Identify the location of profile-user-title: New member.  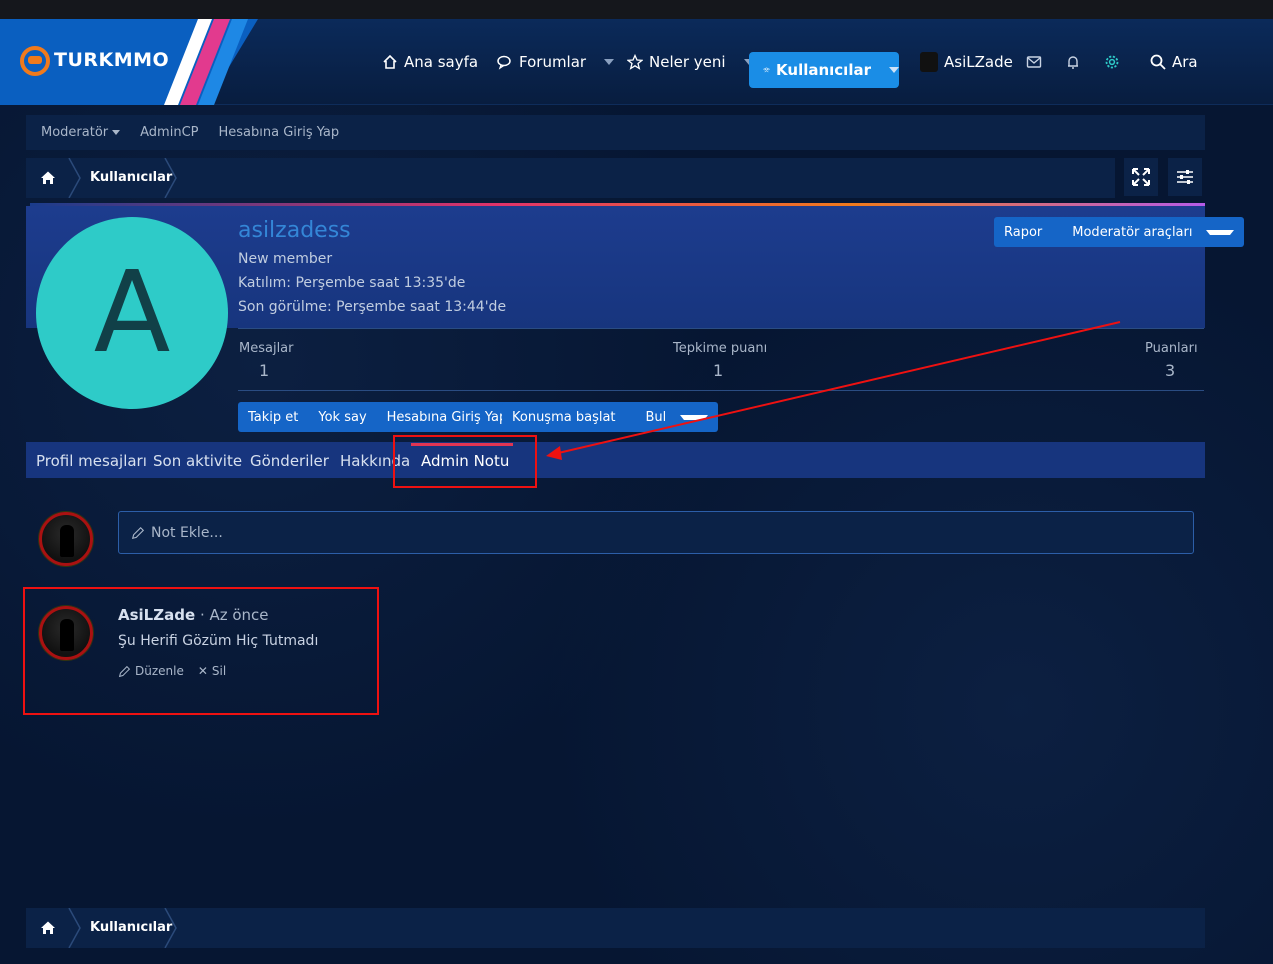
(285, 259).